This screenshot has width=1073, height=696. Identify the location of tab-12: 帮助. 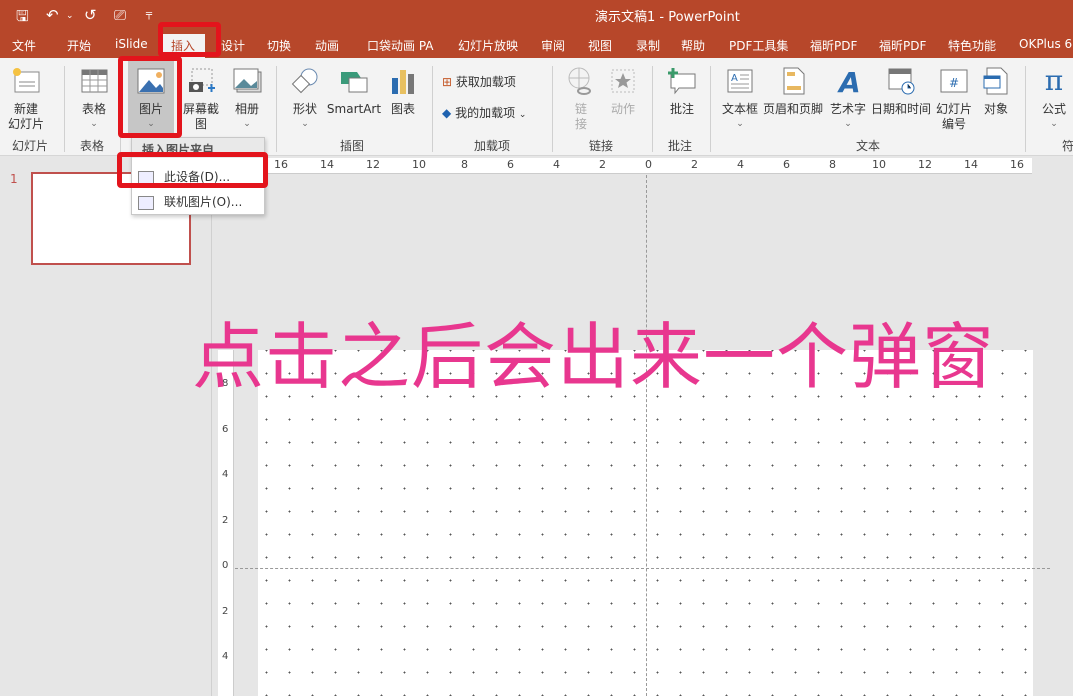
(693, 45).